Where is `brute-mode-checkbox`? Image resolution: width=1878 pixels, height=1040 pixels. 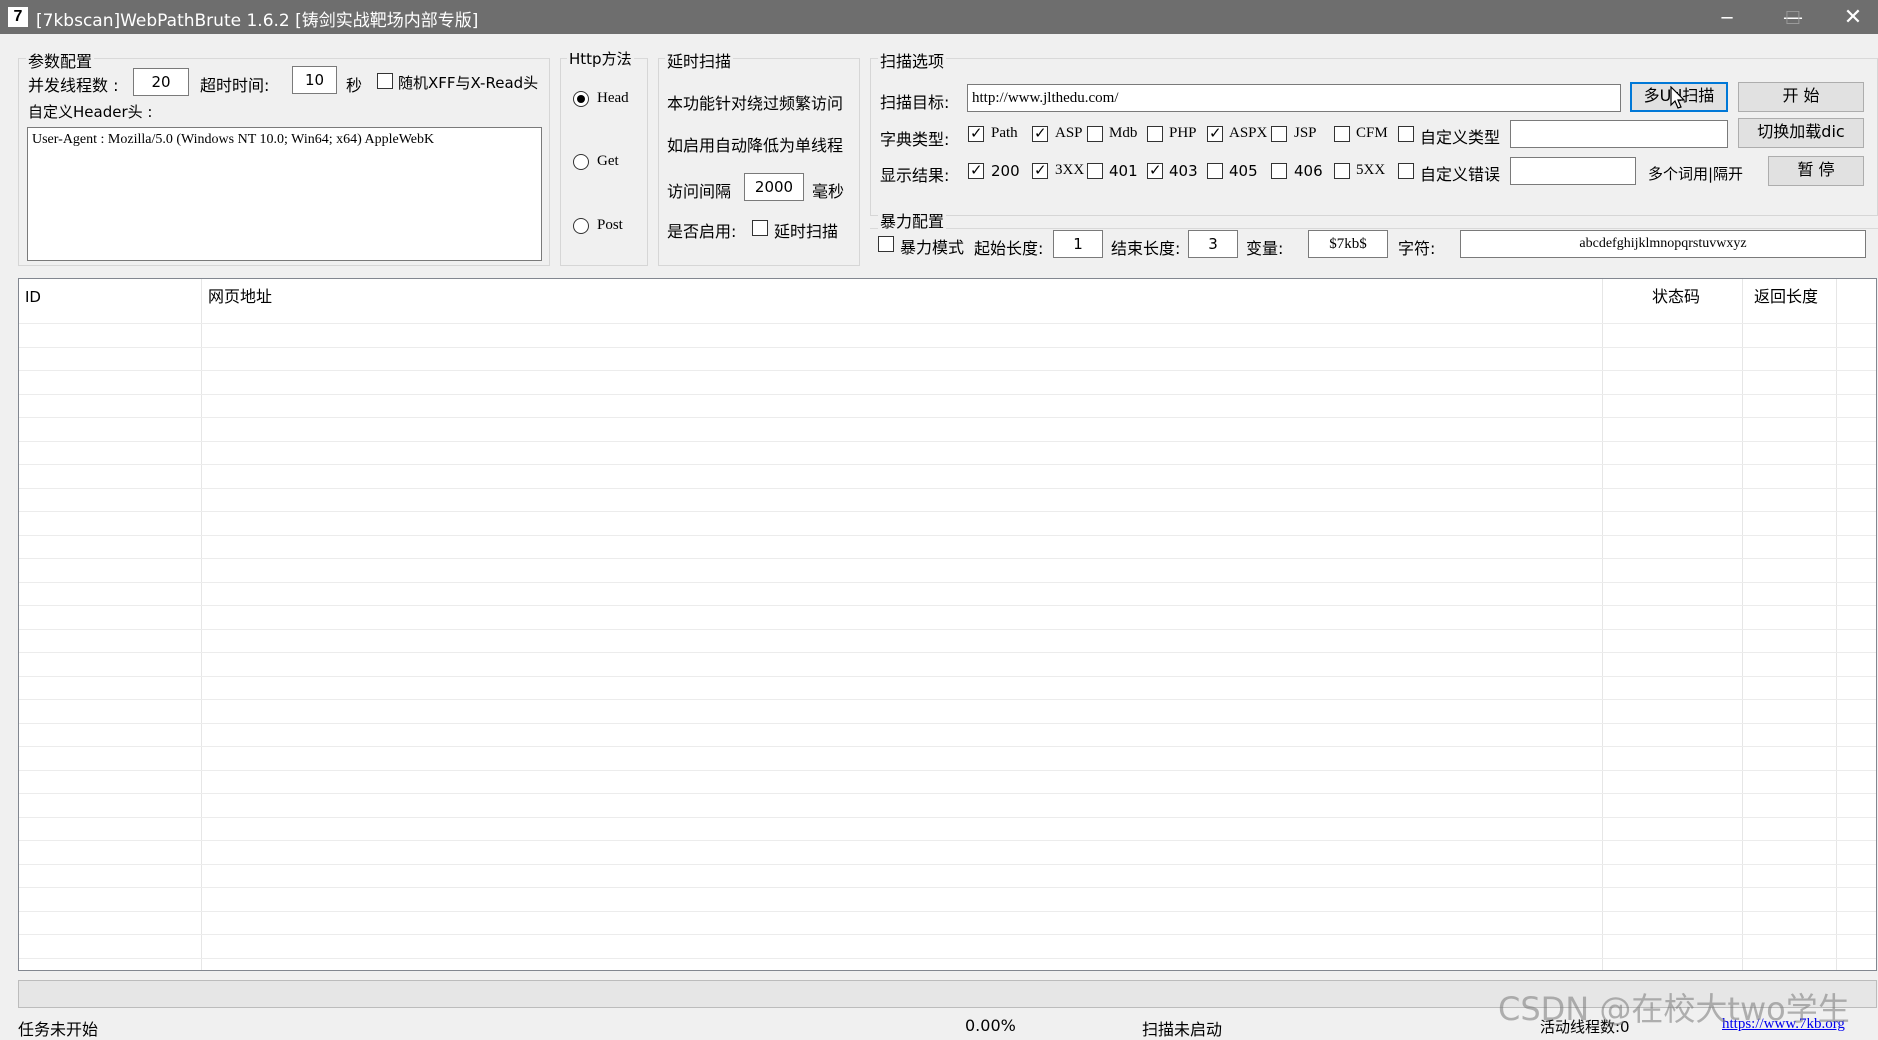
brute-mode-checkbox is located at coordinates (886, 244).